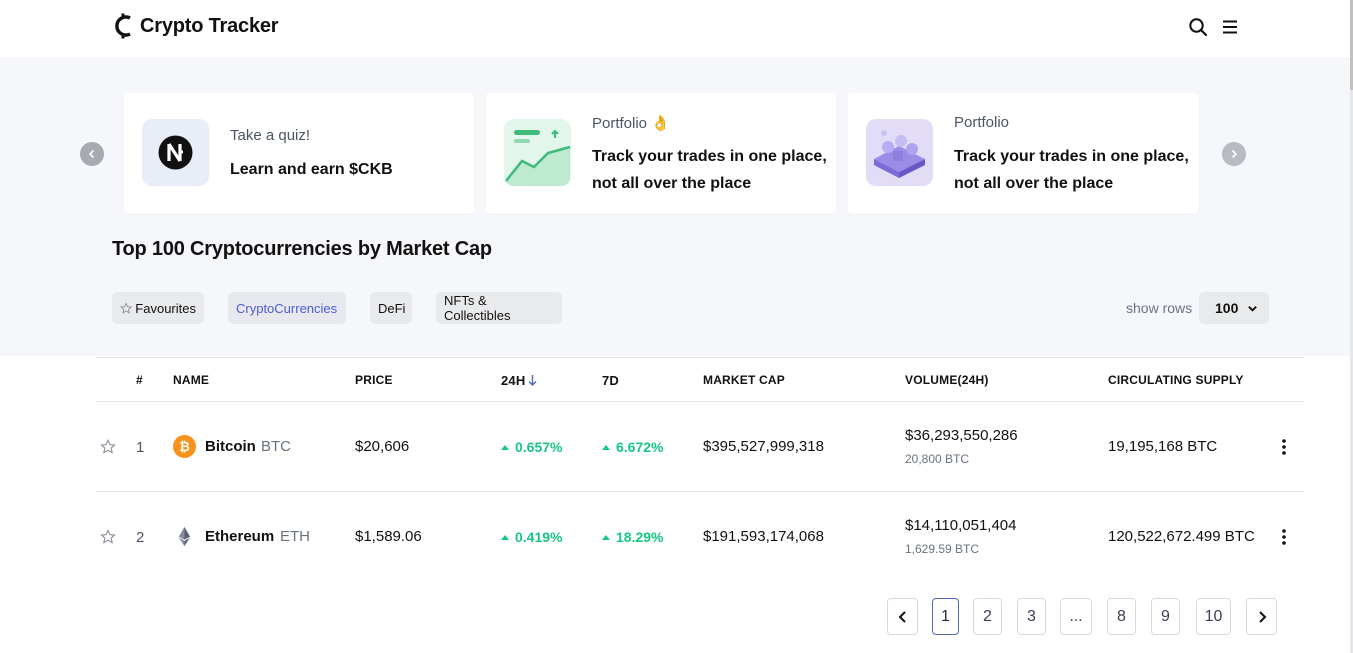  I want to click on quiz-thumbnail, so click(175, 152).